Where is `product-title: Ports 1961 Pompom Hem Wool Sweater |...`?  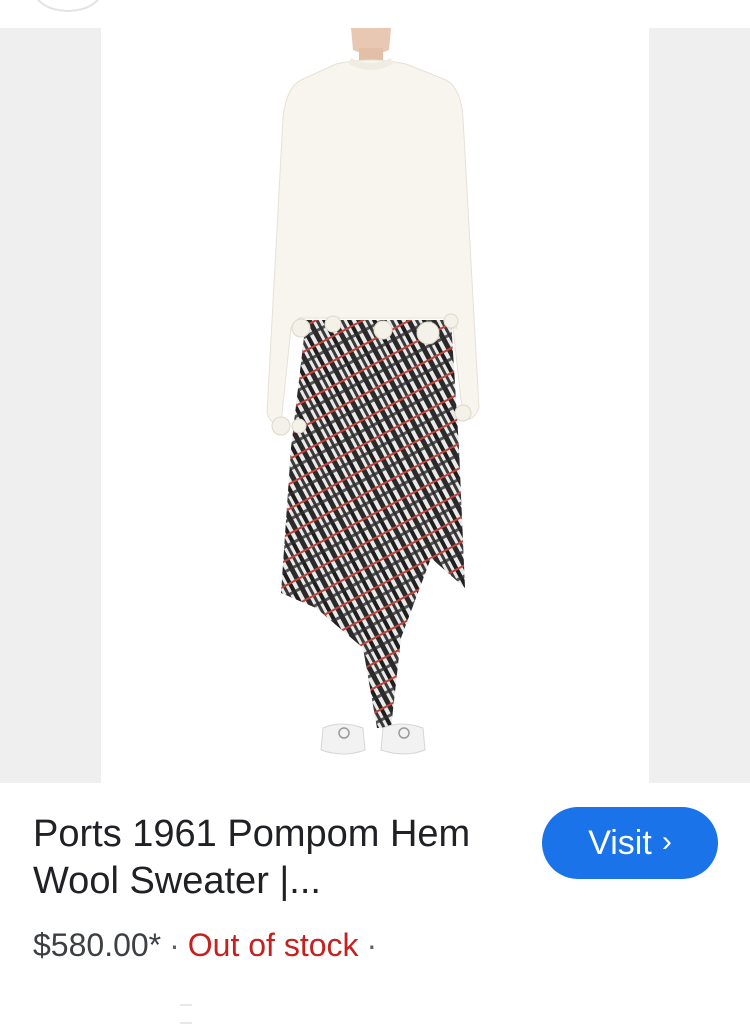
product-title: Ports 1961 Pompom Hem Wool Sweater |... is located at coordinates (278, 858).